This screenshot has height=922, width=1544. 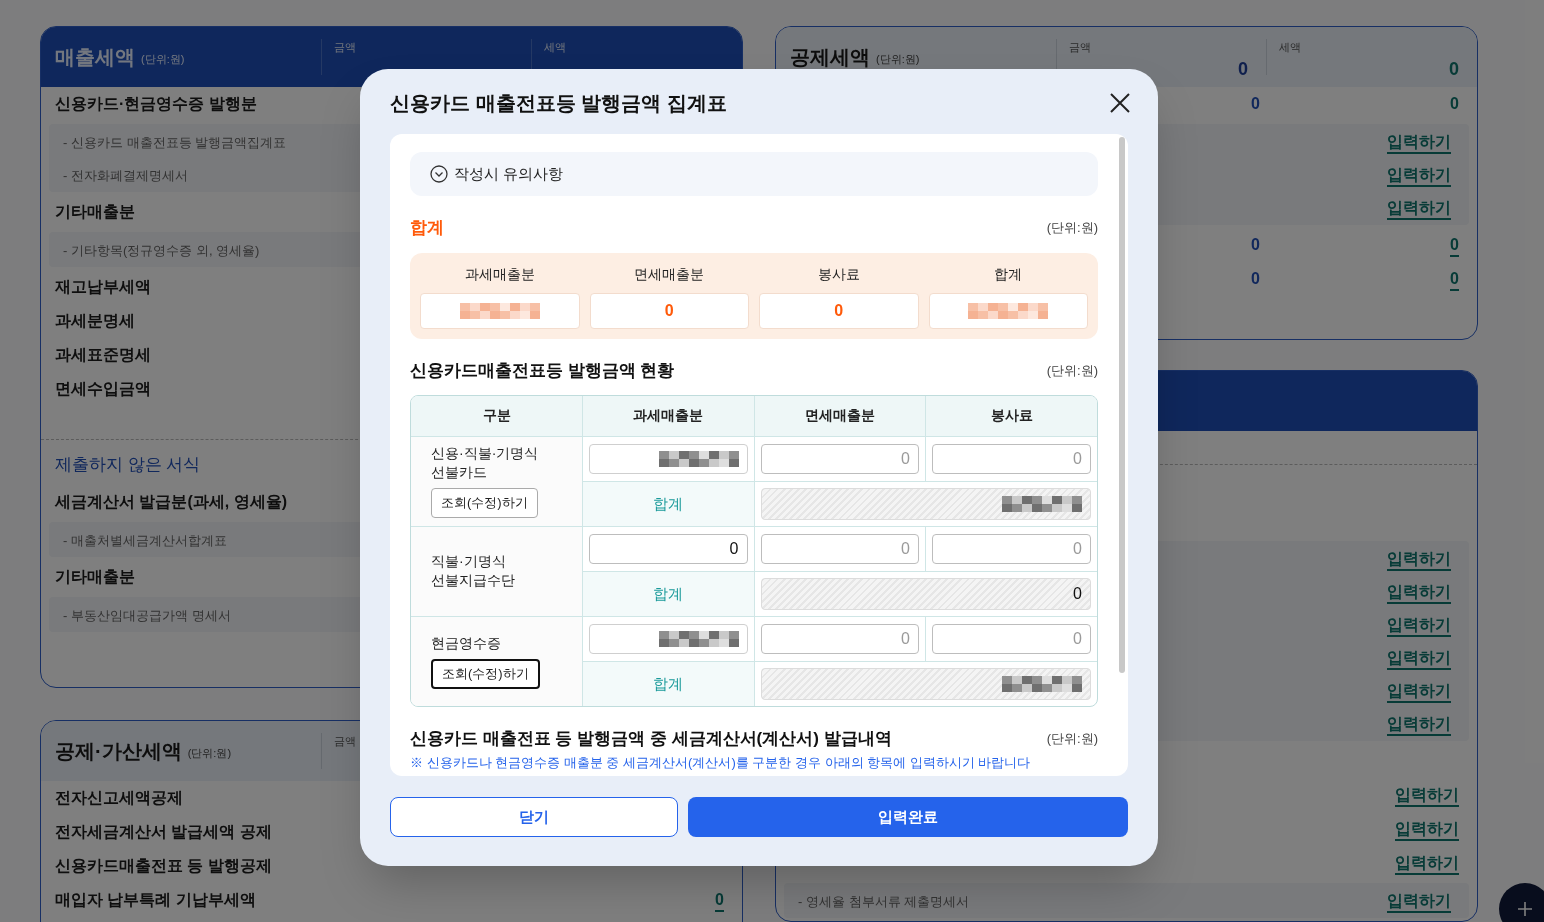 I want to click on column-header: 면세매출분, so click(x=840, y=416).